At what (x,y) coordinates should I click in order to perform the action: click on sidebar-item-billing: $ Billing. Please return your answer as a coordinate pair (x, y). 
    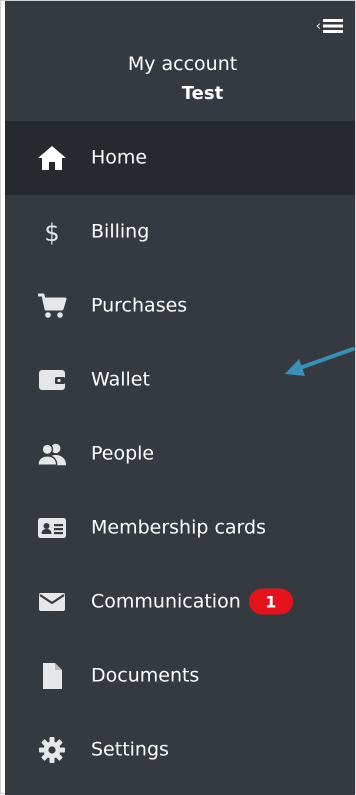
    Looking at the image, I should click on (180, 232).